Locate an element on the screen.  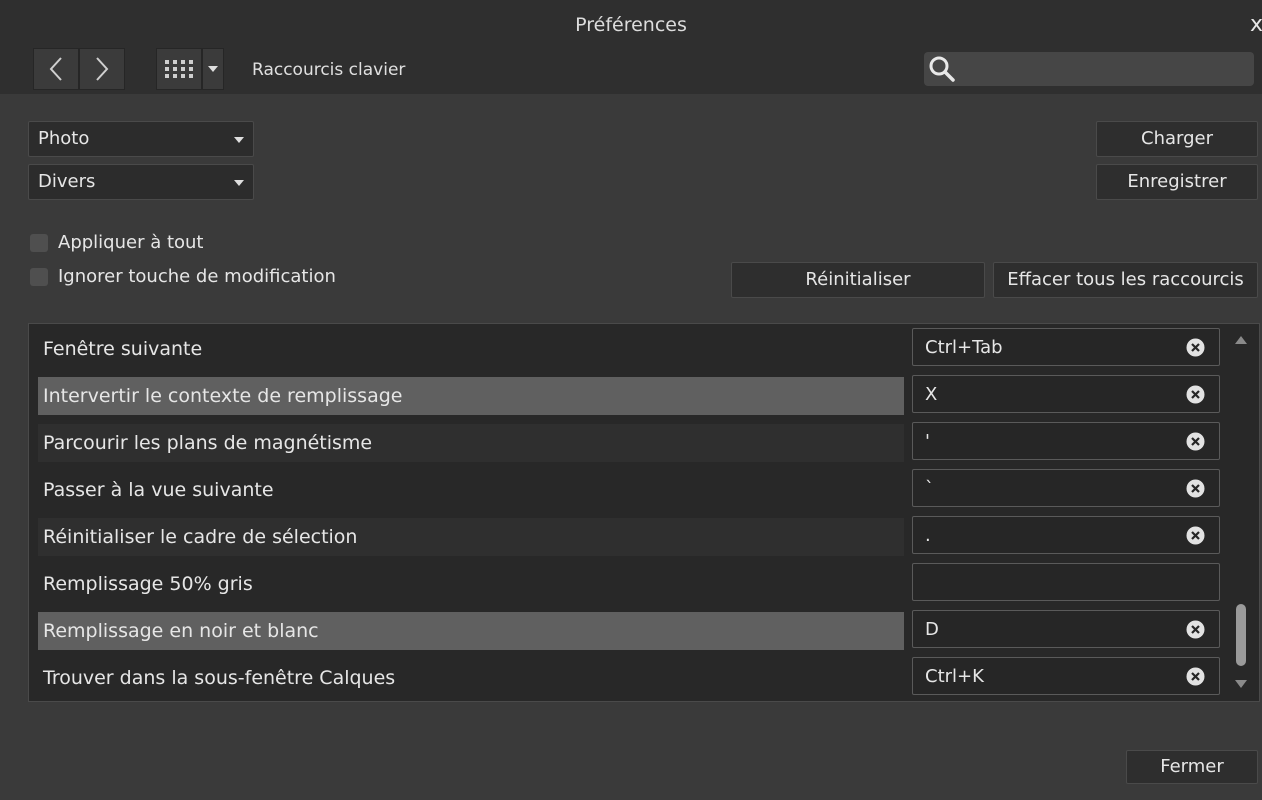
chevron-right-icon is located at coordinates (102, 69).